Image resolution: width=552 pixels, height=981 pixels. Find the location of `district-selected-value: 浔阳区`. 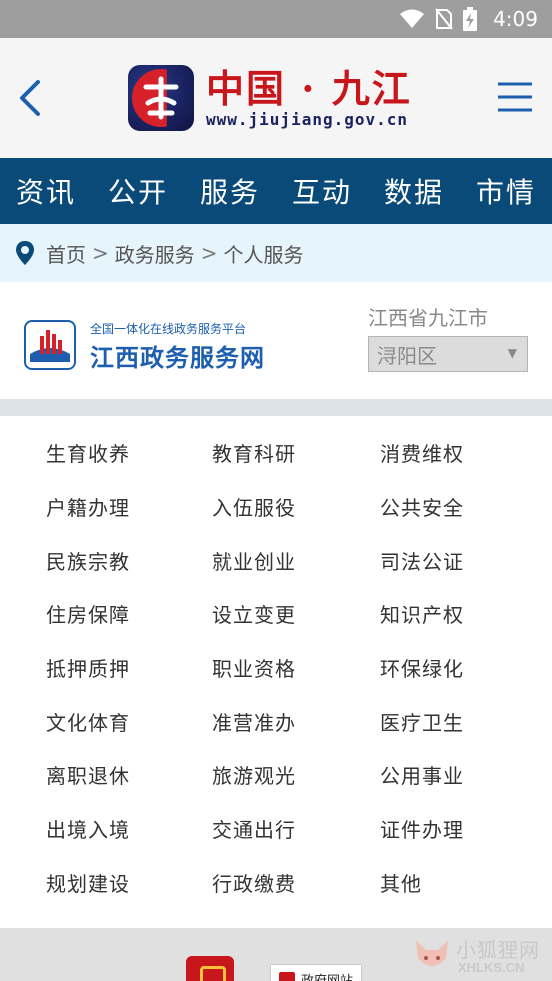

district-selected-value: 浔阳区 is located at coordinates (407, 355).